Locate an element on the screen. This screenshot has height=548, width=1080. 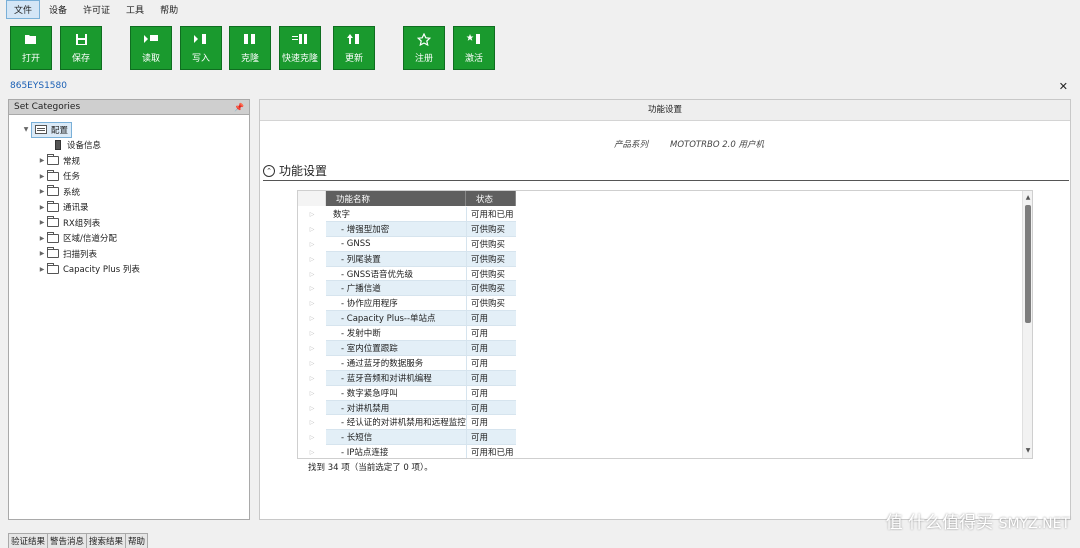
column-header-status: 状态 is located at coordinates (491, 198).